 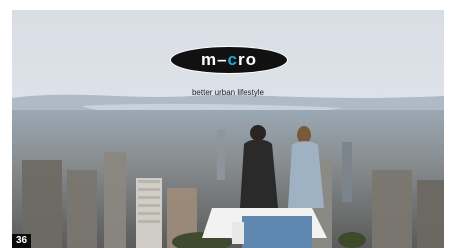 What do you see at coordinates (228, 92) in the screenshot?
I see `tagline: better urban lifestyle` at bounding box center [228, 92].